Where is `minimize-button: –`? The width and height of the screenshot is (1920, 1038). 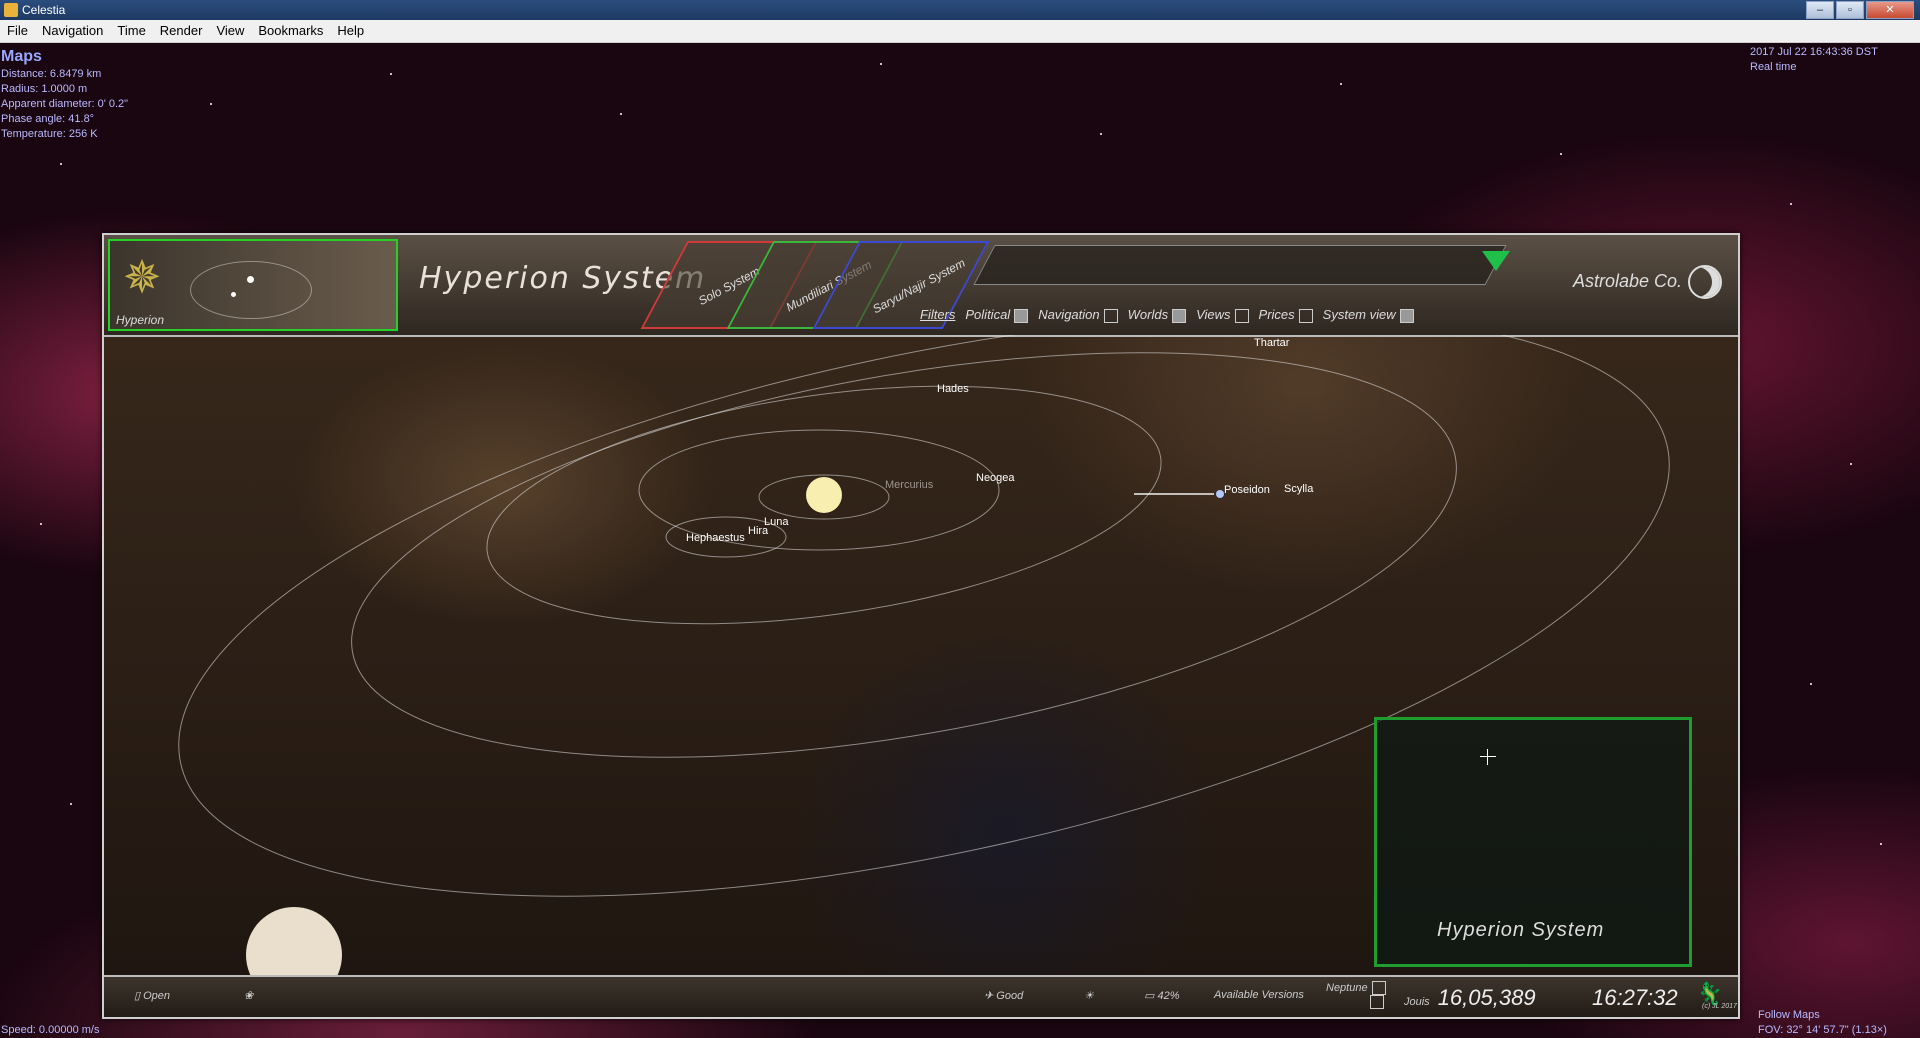
minimize-button: – is located at coordinates (1820, 10).